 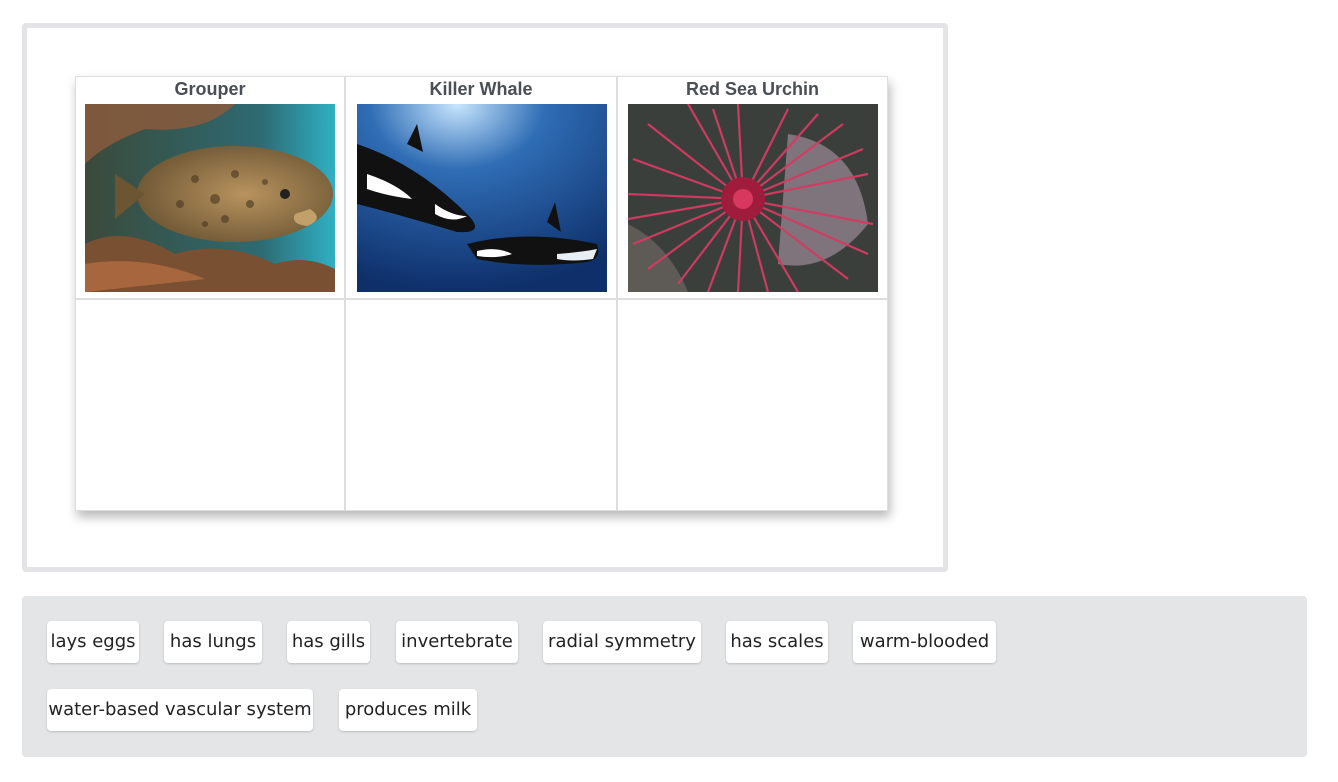 What do you see at coordinates (481, 405) in the screenshot?
I see `drop-zone-killer-whale` at bounding box center [481, 405].